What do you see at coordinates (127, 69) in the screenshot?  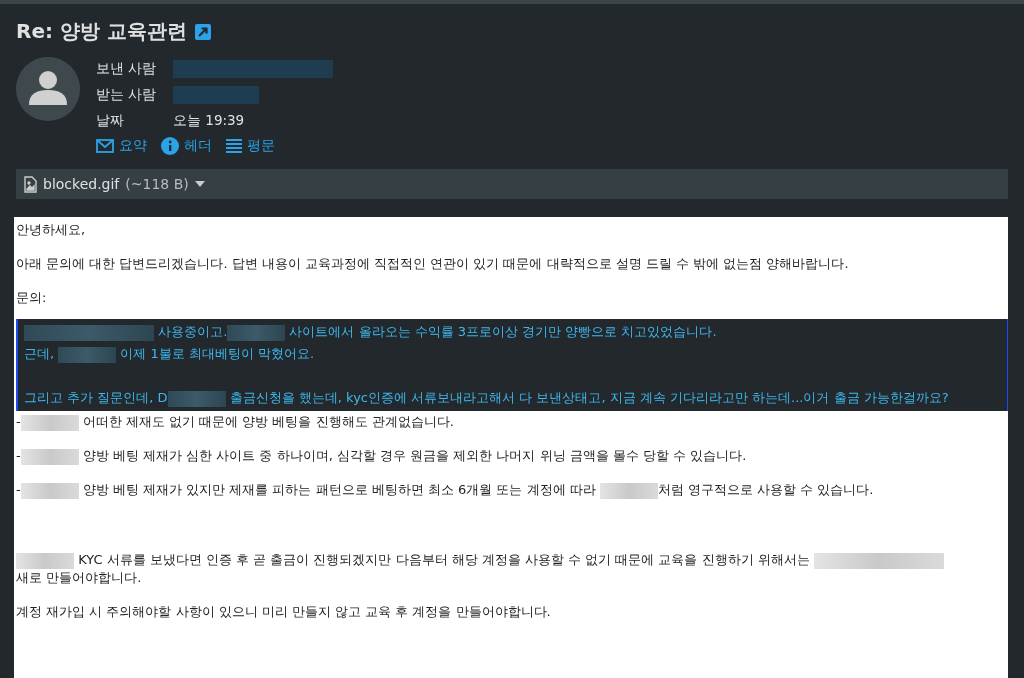 I see `header-label: 보낸 사람` at bounding box center [127, 69].